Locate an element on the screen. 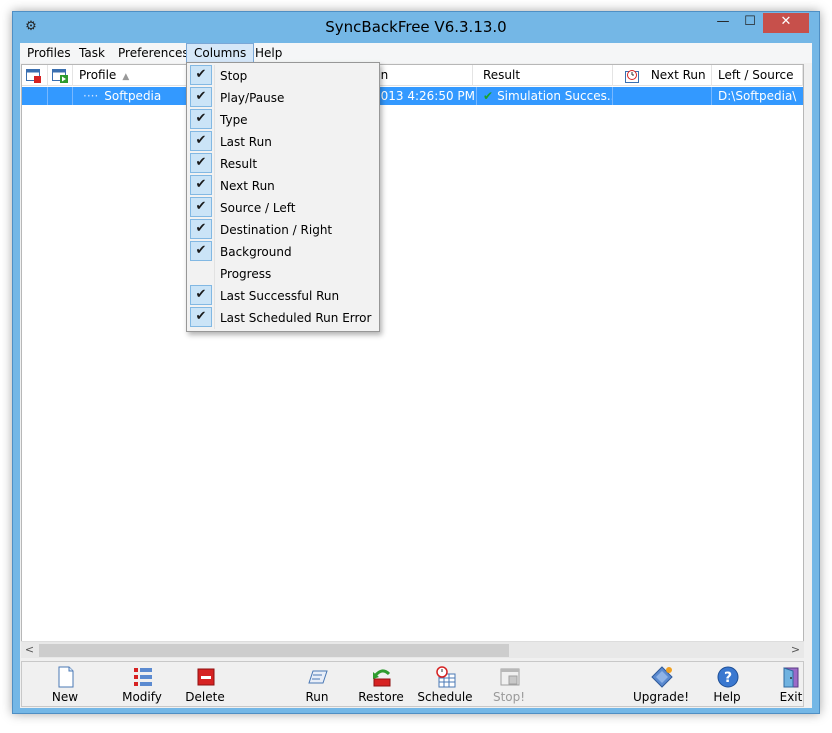 This screenshot has width=832, height=733. columns-menu-item-label: Play/Pause is located at coordinates (252, 98).